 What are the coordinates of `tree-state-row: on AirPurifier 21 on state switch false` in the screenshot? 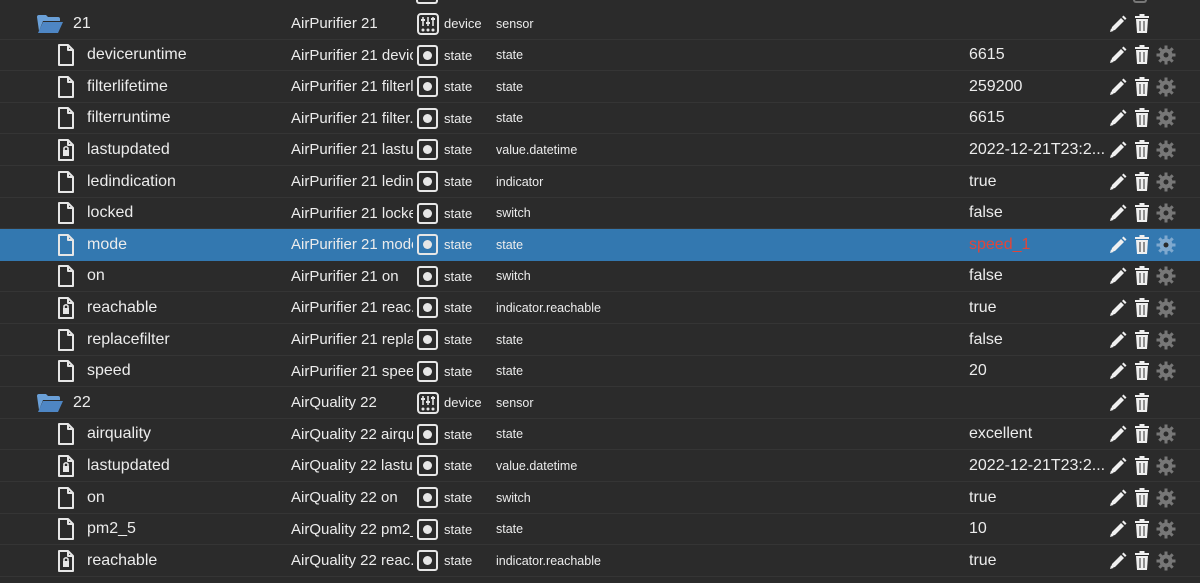 It's located at (600, 277).